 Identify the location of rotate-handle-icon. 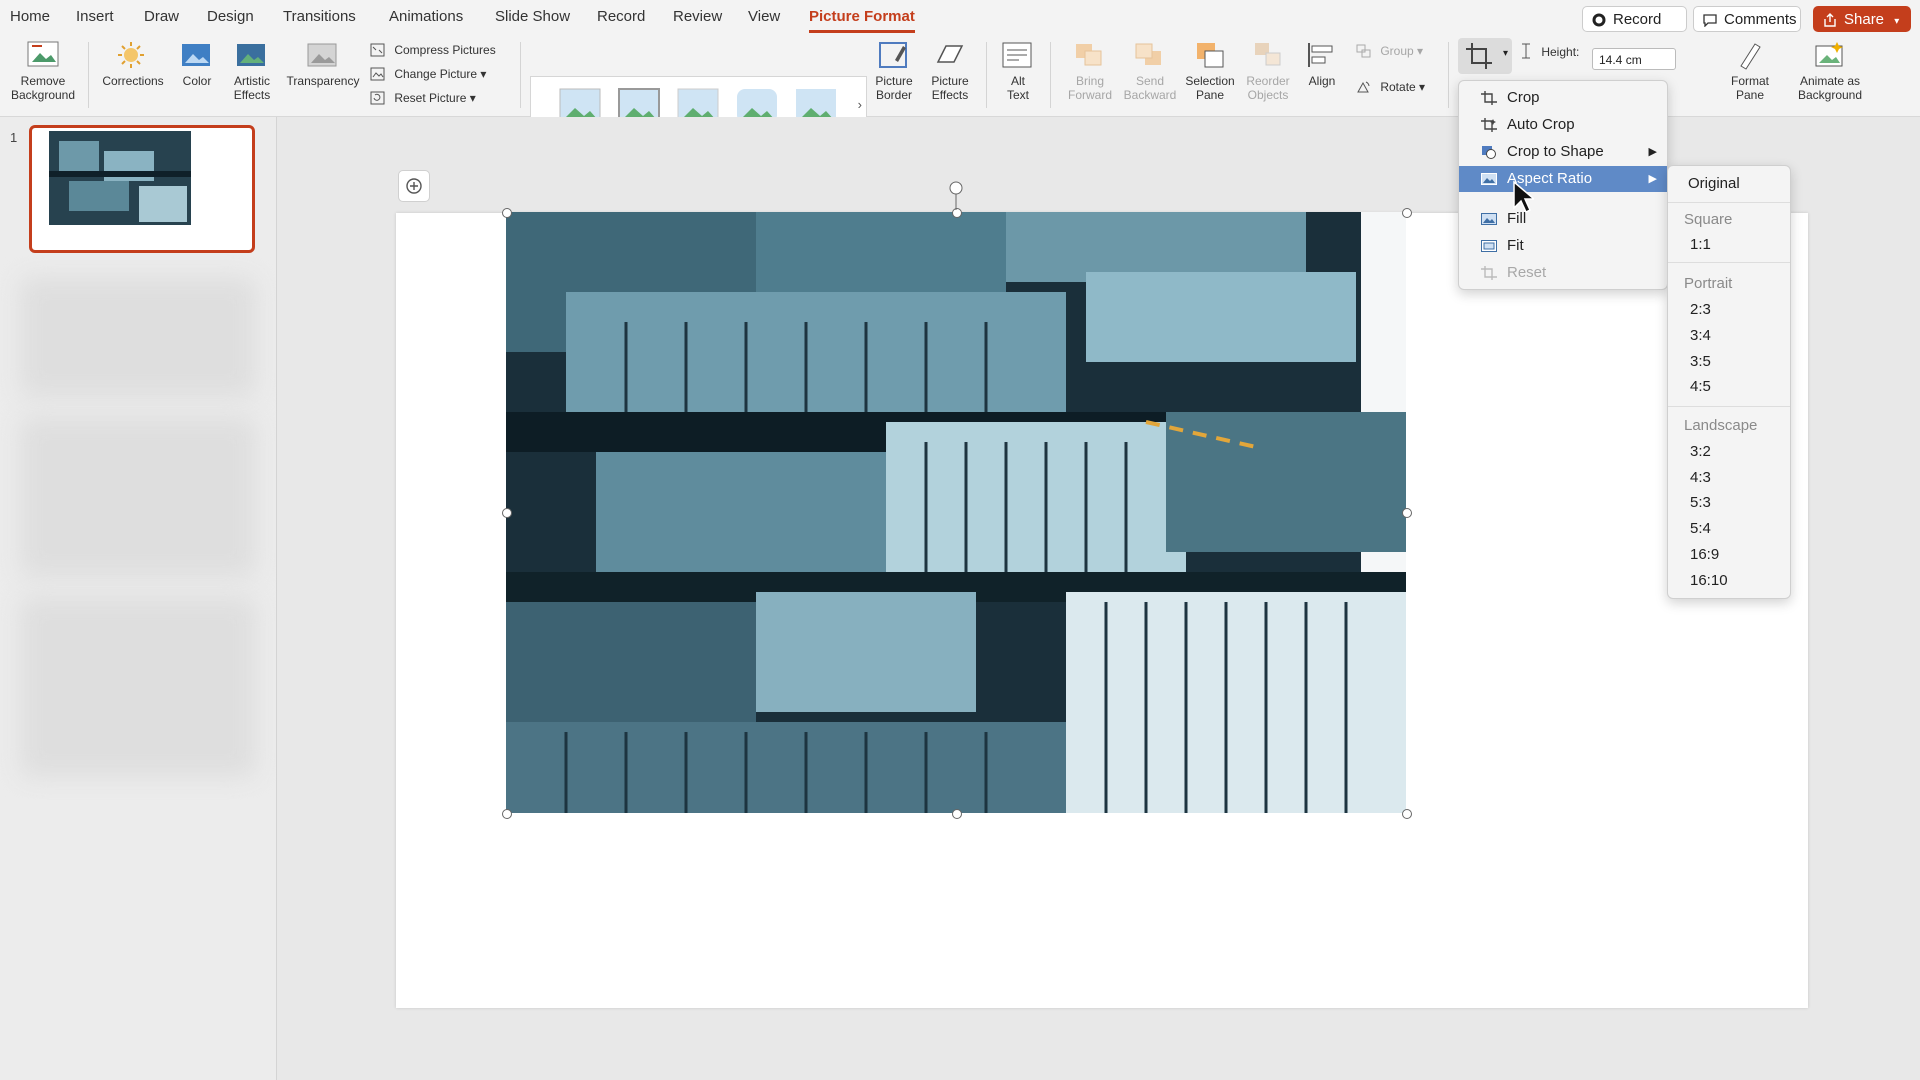
(956, 195).